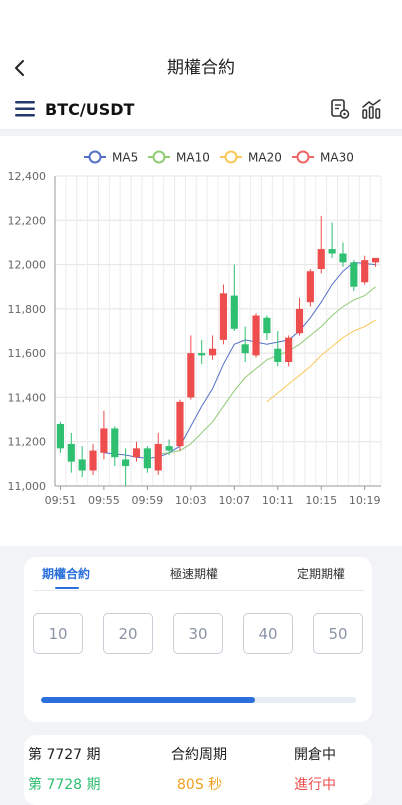 The height and width of the screenshot is (805, 402). What do you see at coordinates (201, 68) in the screenshot?
I see `page-title: 期權合約` at bounding box center [201, 68].